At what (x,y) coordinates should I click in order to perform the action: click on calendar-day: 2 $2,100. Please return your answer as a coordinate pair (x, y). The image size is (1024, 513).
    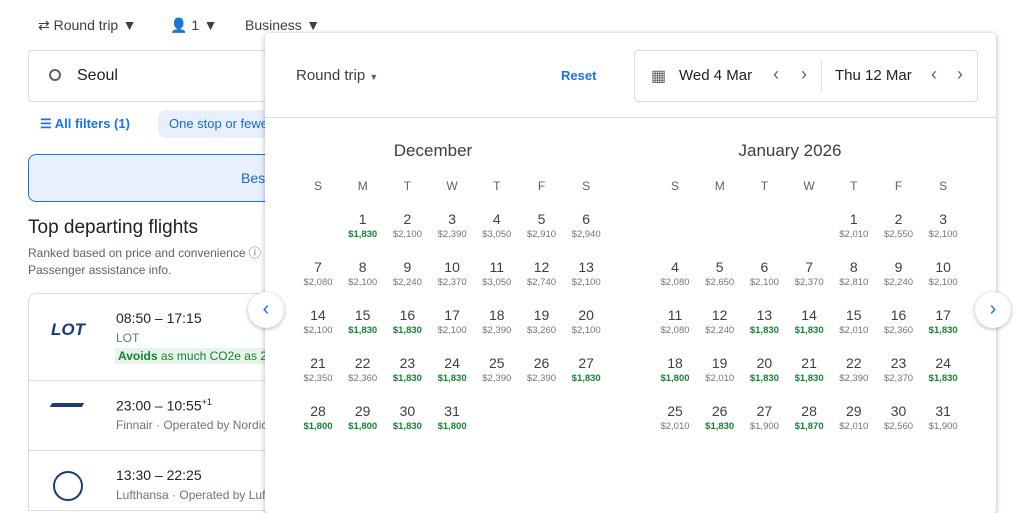
    Looking at the image, I should click on (407, 225).